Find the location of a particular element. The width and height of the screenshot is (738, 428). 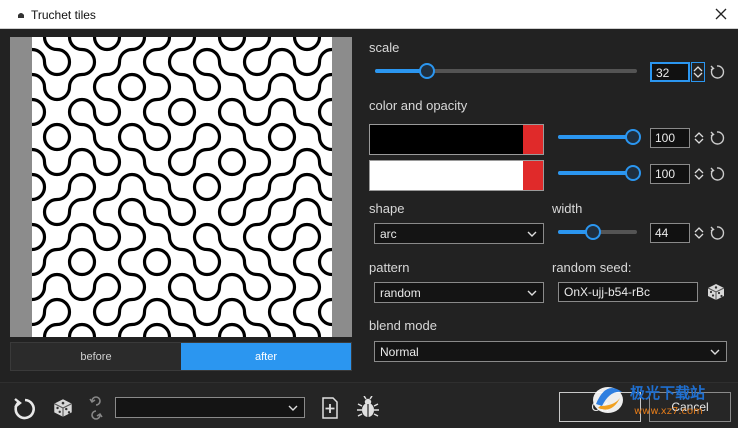

title-bar: Truchet tiles is located at coordinates (369, 14).